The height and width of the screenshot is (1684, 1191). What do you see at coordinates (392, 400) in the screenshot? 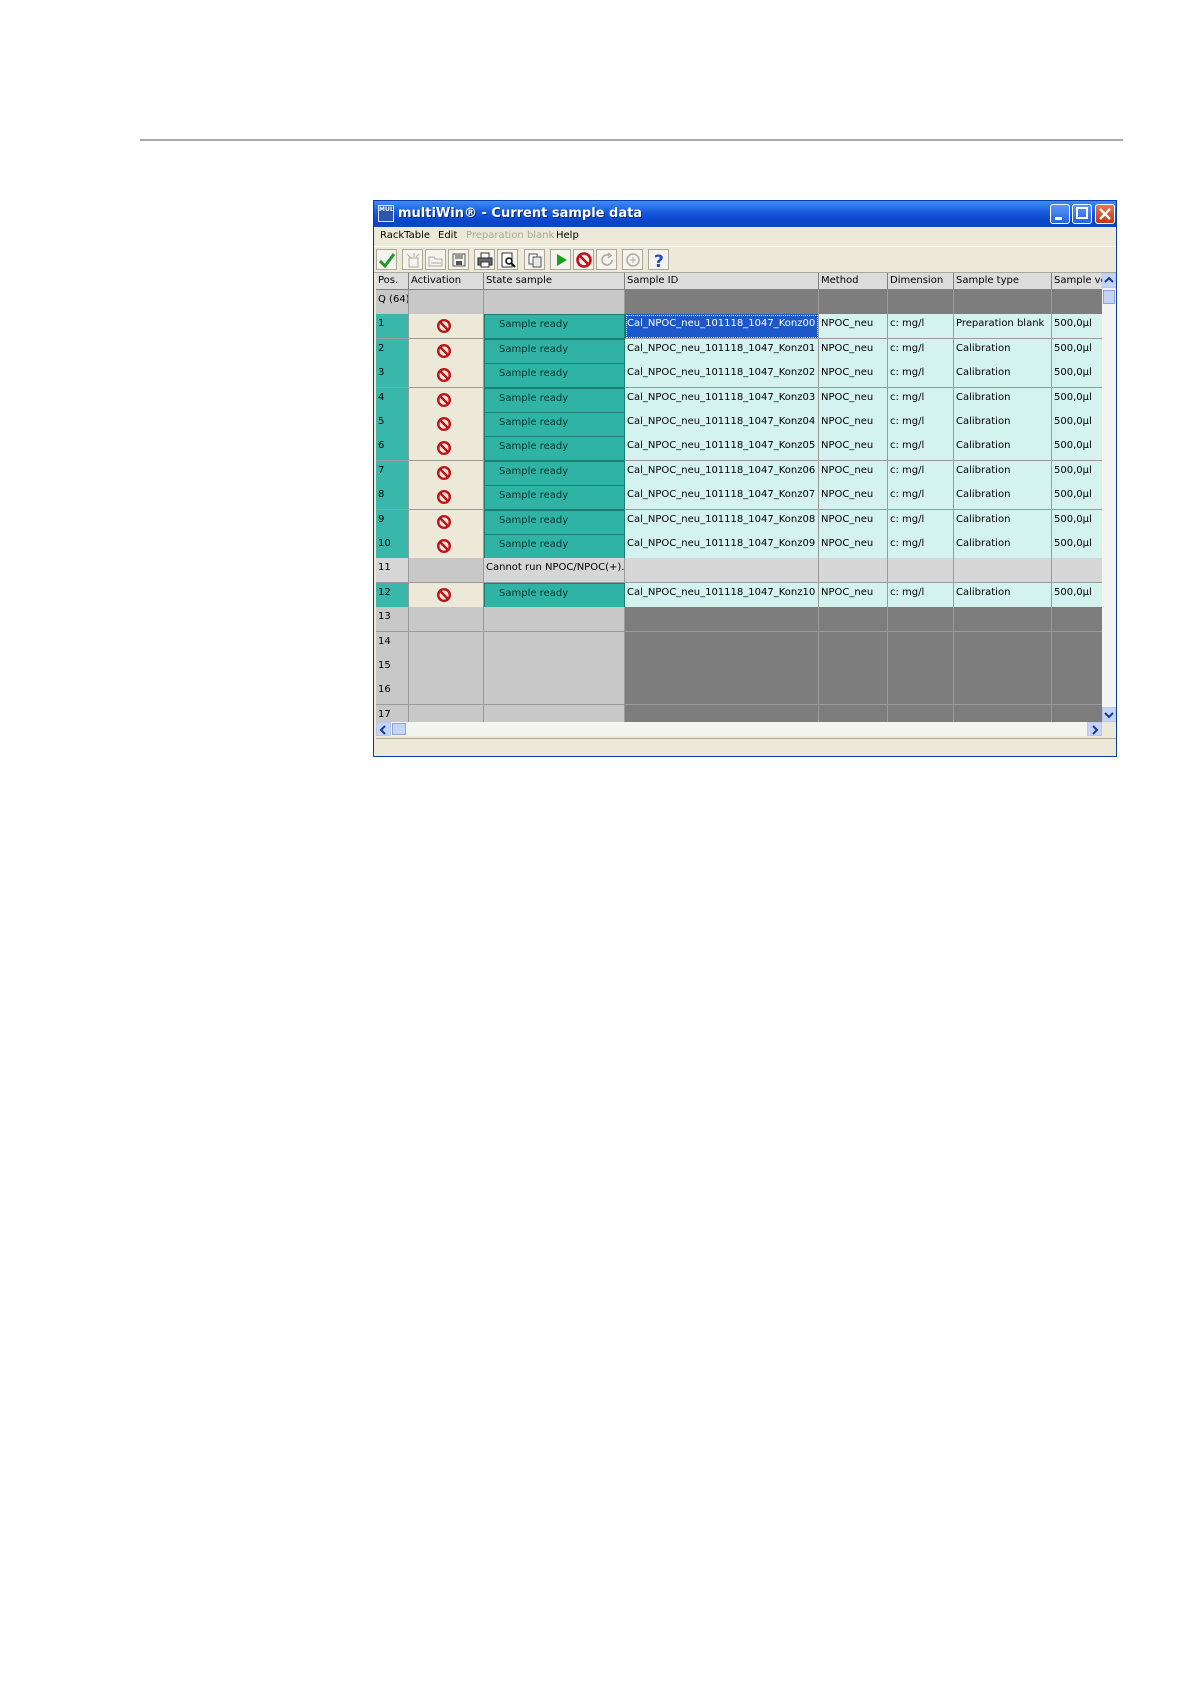
I see `cell-pos: 4` at bounding box center [392, 400].